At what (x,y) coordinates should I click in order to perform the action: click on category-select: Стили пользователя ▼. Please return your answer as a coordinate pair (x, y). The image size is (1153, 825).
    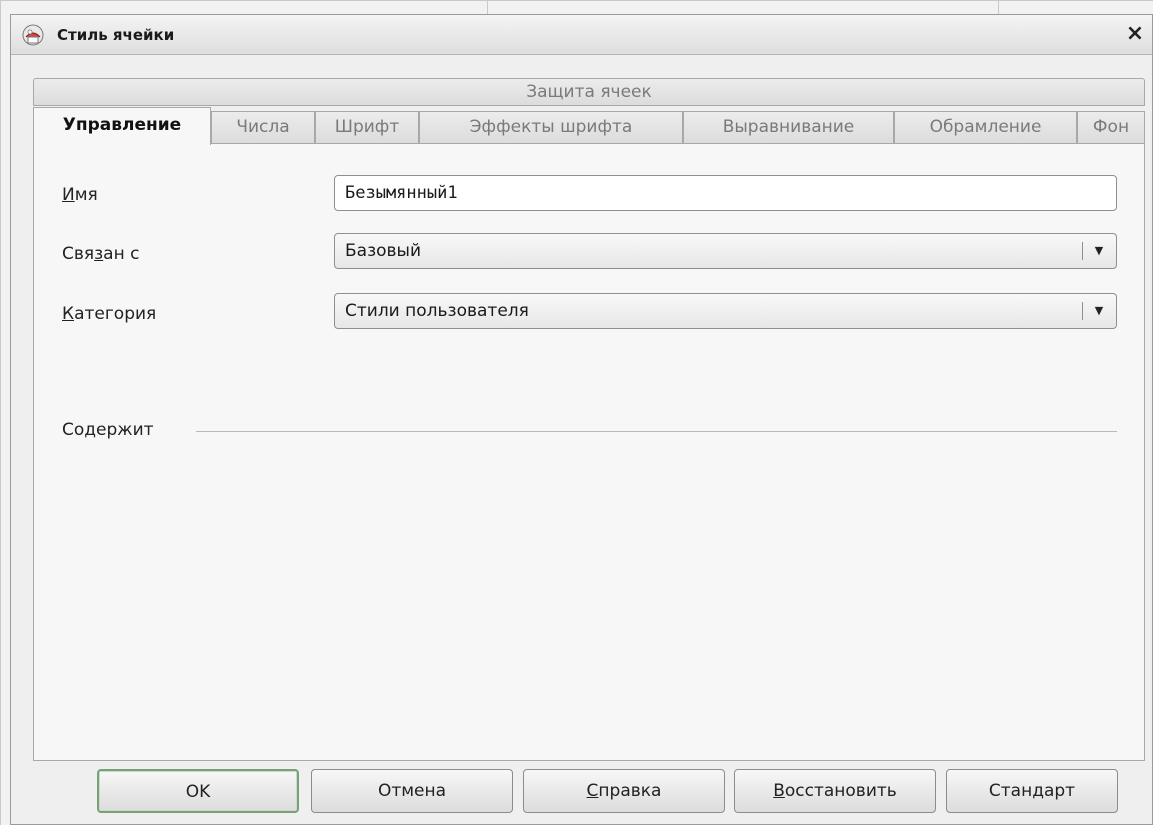
    Looking at the image, I should click on (725, 311).